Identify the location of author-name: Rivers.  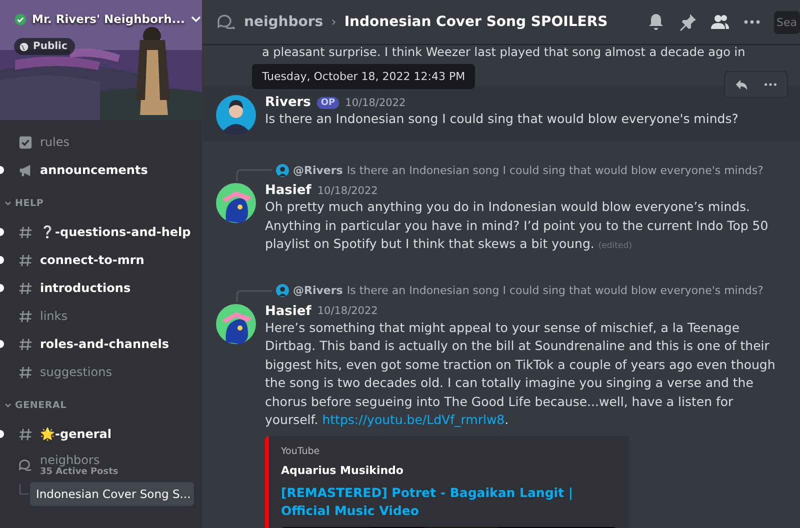
(288, 102).